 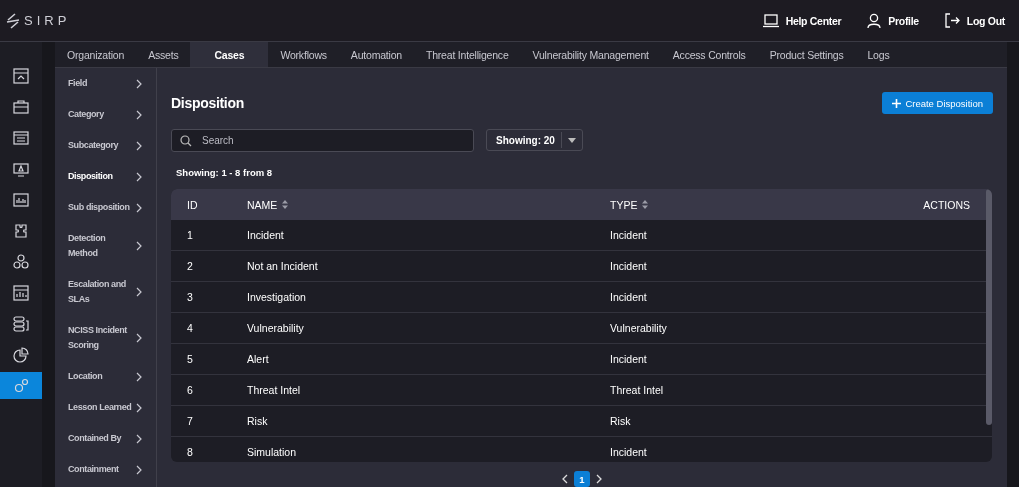 What do you see at coordinates (105, 145) in the screenshot?
I see `sidebar-item: Subcategory` at bounding box center [105, 145].